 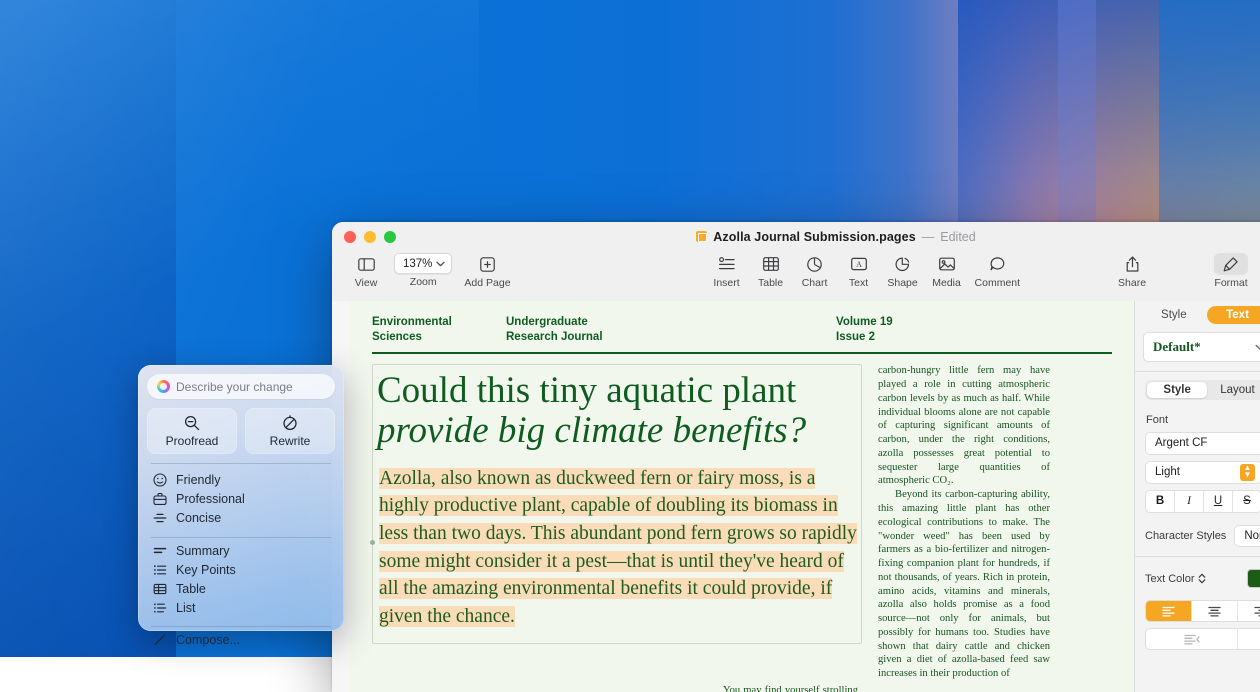 I want to click on comment-button: Comment, so click(x=998, y=271).